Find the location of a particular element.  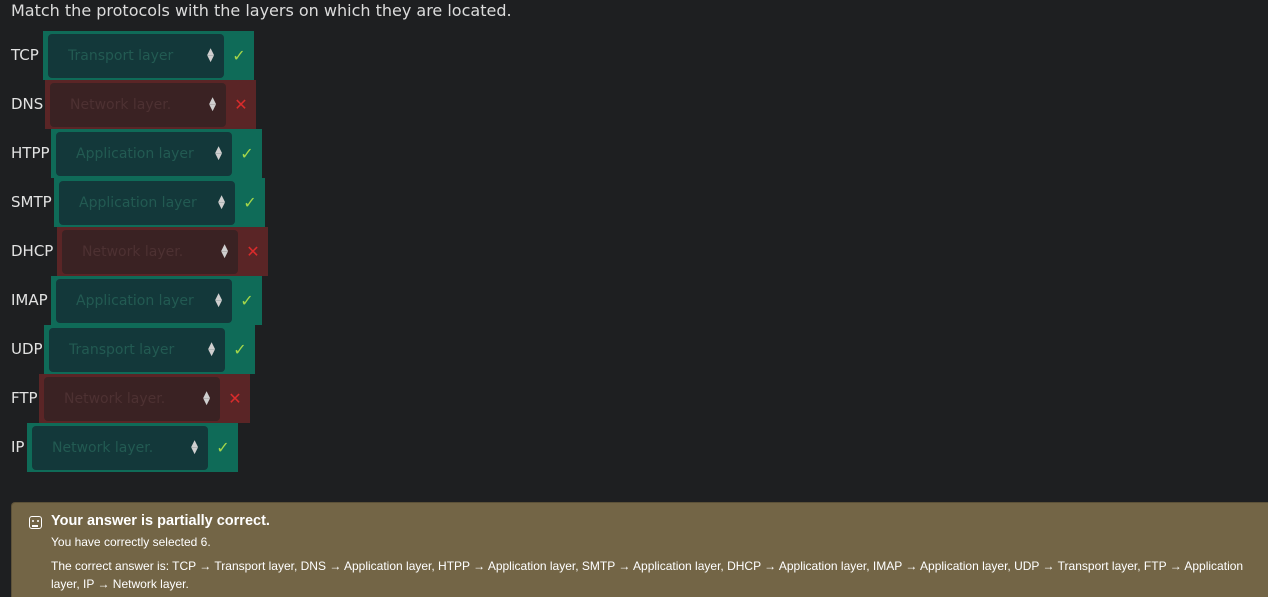

answer-box: Network layer. ▲ ▼ ✓ is located at coordinates (132, 447).